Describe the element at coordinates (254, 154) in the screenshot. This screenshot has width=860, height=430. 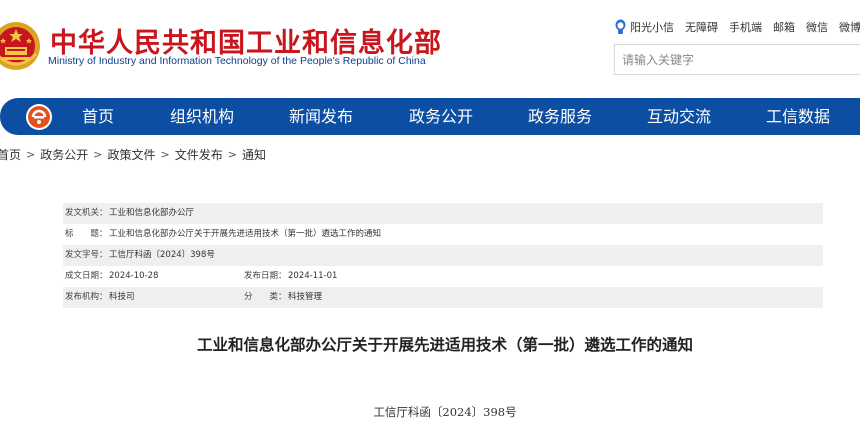
I see `breadcrumb-notice: 通知` at that location.